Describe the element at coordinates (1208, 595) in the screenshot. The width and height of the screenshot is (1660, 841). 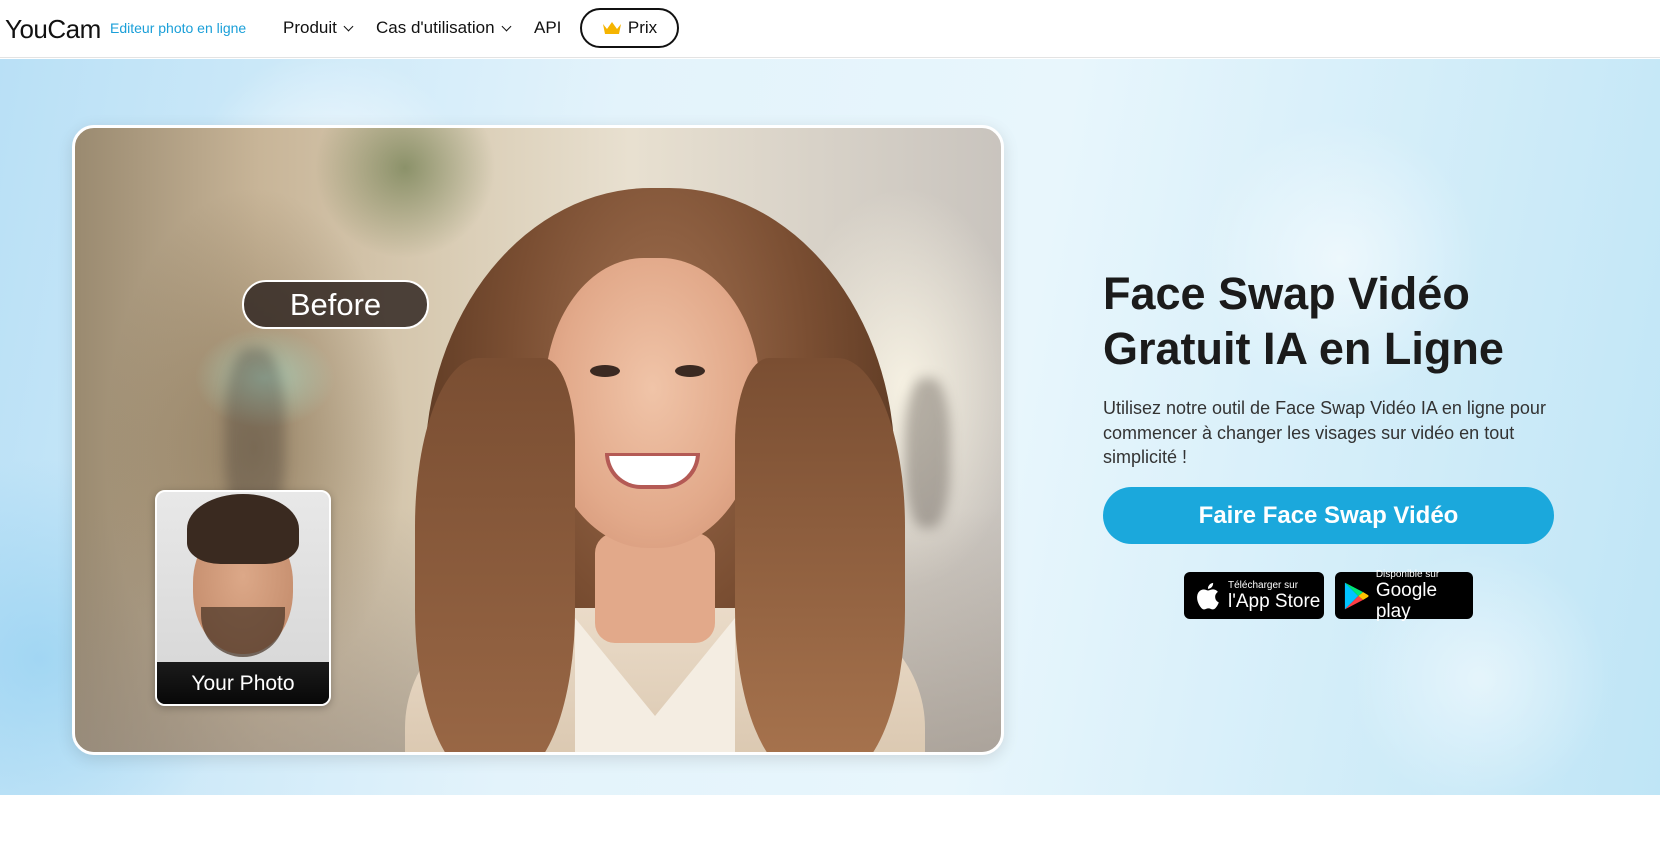
I see `apple-icon` at that location.